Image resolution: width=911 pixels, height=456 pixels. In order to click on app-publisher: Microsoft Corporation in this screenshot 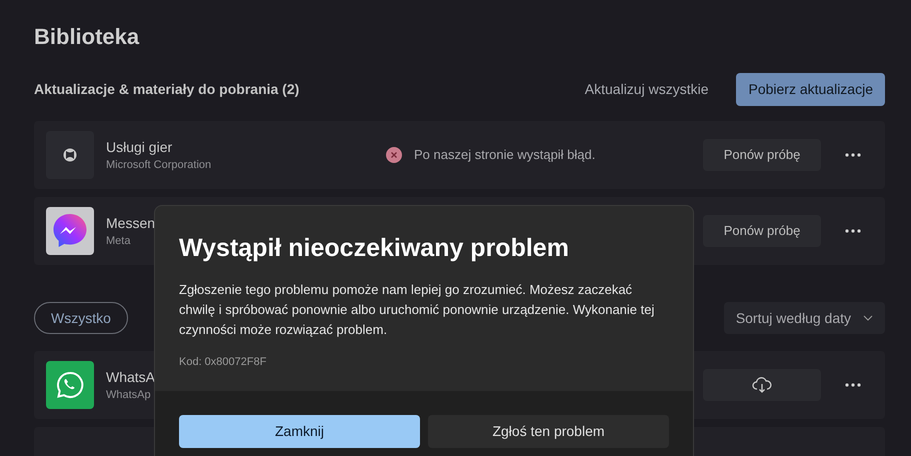, I will do `click(159, 165)`.